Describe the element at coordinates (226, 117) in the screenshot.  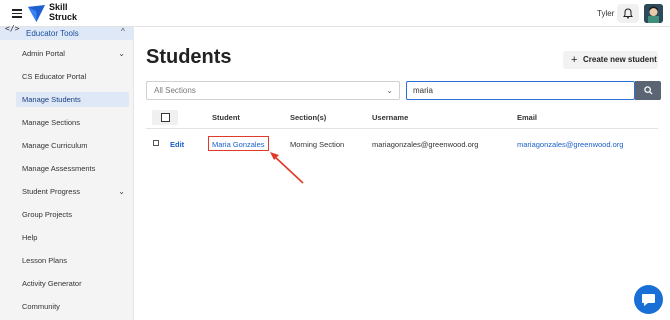
I see `column-header-student: Student` at that location.